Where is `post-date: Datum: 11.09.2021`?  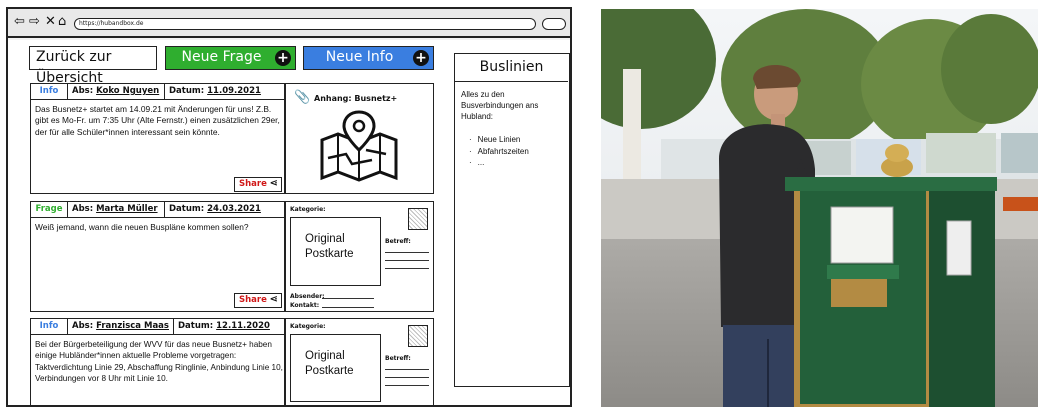
post-date: Datum: 11.09.2021 is located at coordinates (224, 91).